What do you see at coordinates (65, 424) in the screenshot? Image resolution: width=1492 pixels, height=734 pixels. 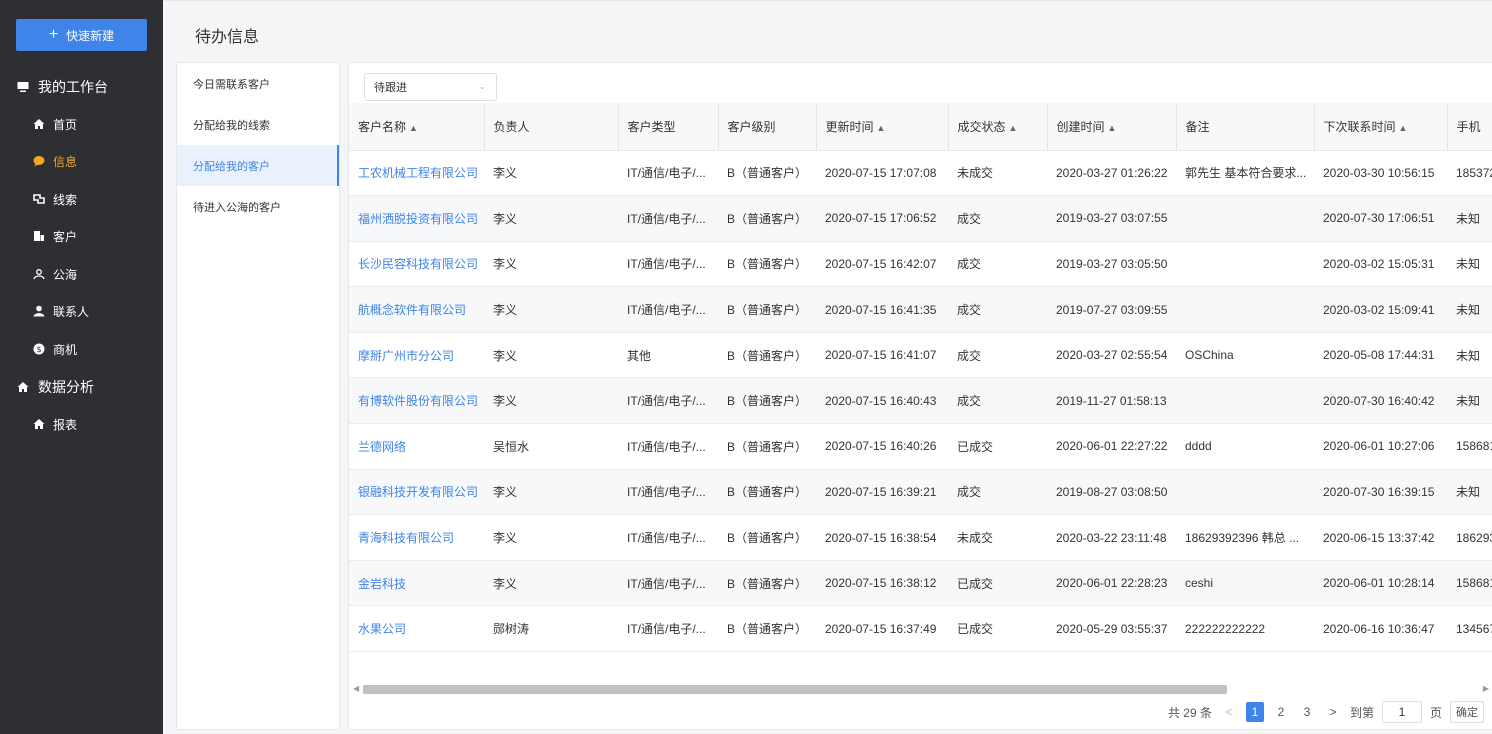 I see `sidebar-item-label: 报表` at bounding box center [65, 424].